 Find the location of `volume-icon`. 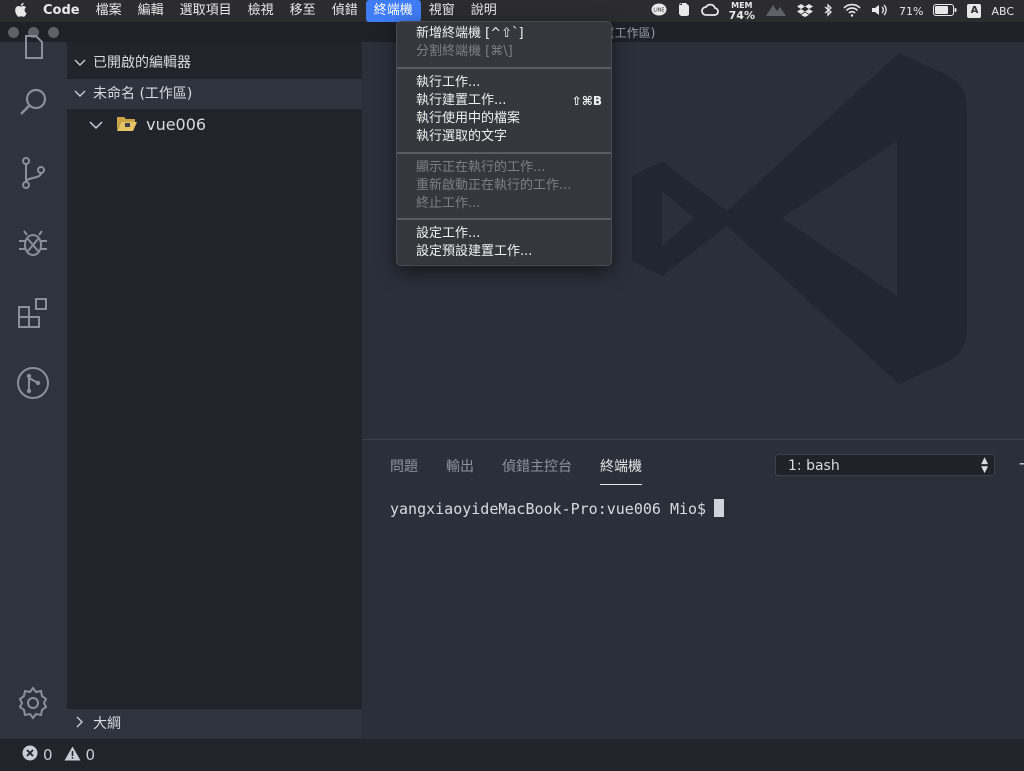

volume-icon is located at coordinates (880, 11).